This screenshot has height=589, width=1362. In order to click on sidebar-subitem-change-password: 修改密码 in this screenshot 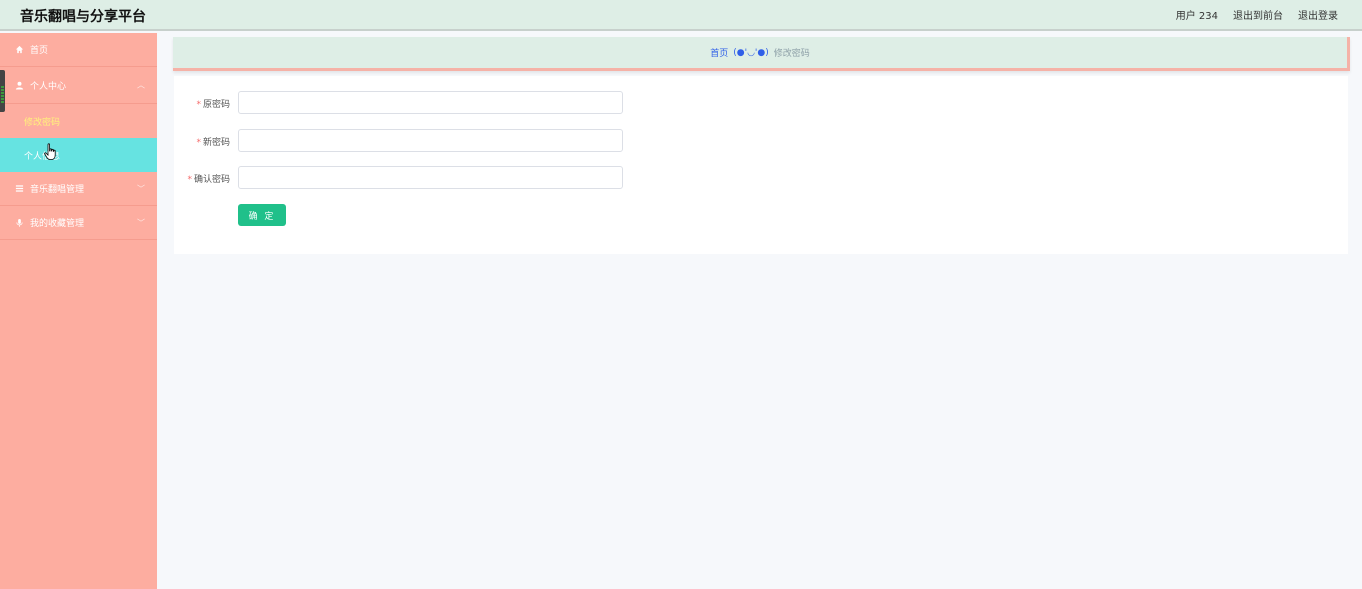, I will do `click(78, 121)`.